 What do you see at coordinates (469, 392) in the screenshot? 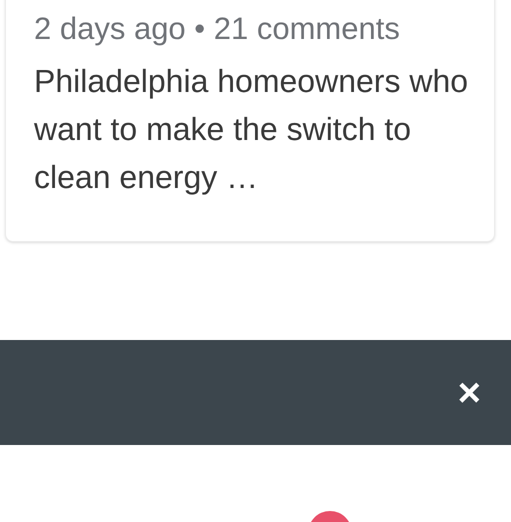
I see `close-button: ×` at bounding box center [469, 392].